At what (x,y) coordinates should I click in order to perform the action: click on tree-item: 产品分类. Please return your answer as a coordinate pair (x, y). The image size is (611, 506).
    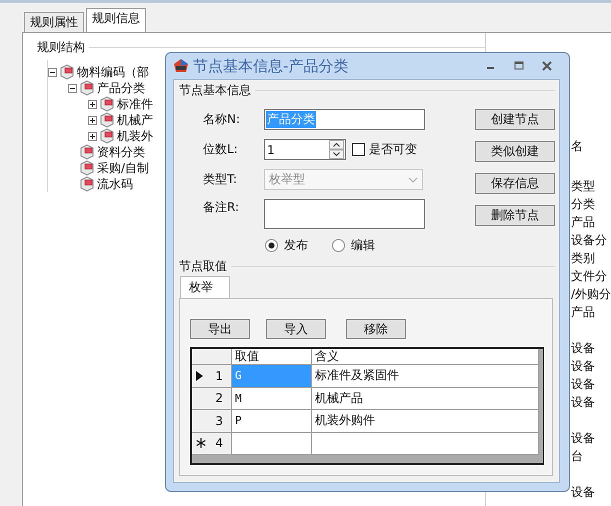
    Looking at the image, I should click on (121, 88).